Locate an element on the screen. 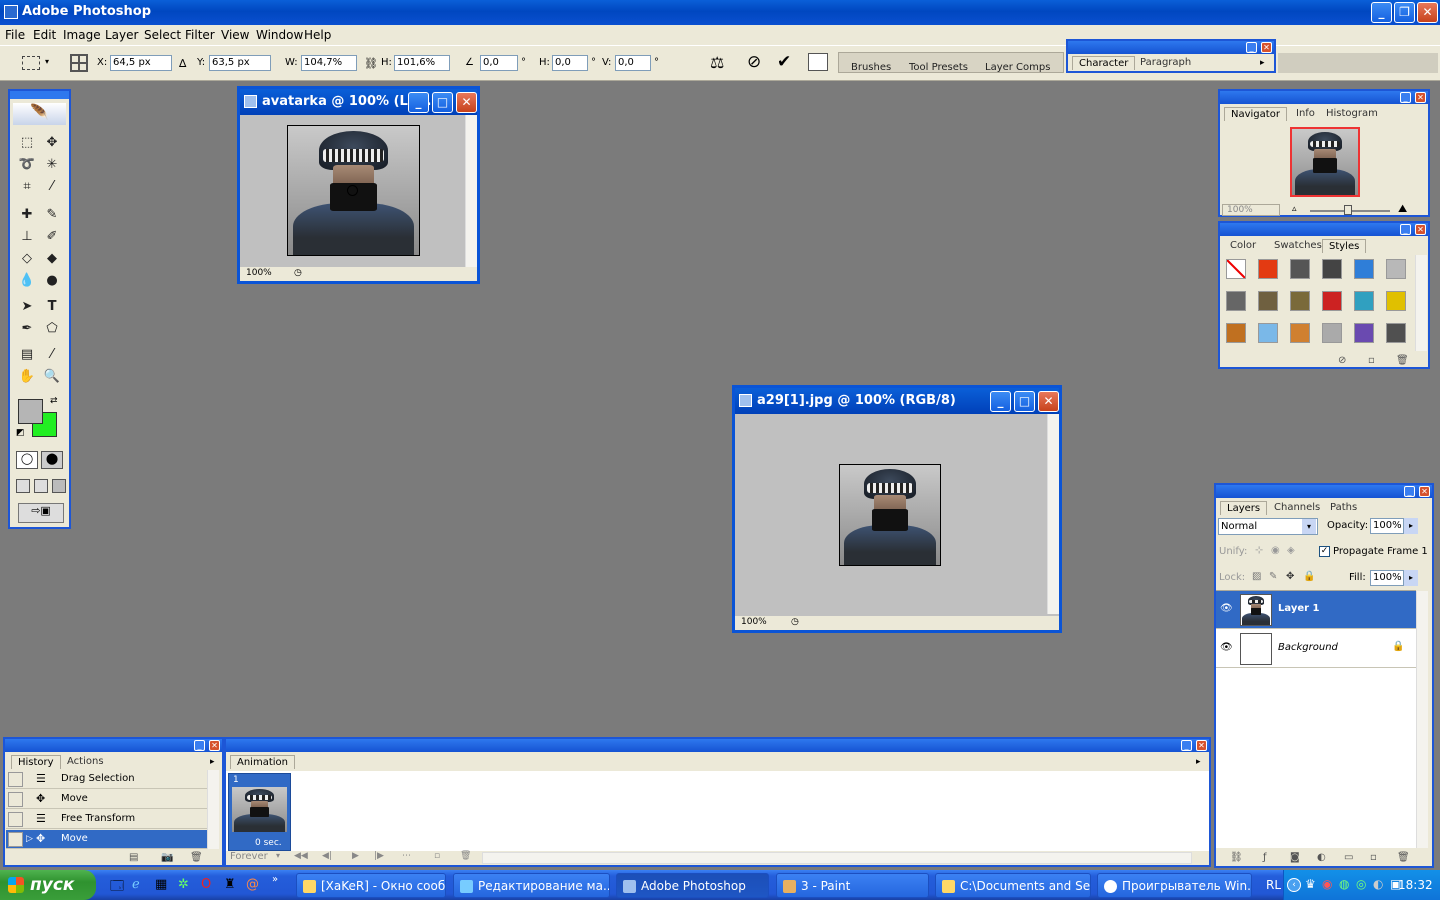 The image size is (1440, 900). screen-mode-menu-icon is located at coordinates (41, 486).